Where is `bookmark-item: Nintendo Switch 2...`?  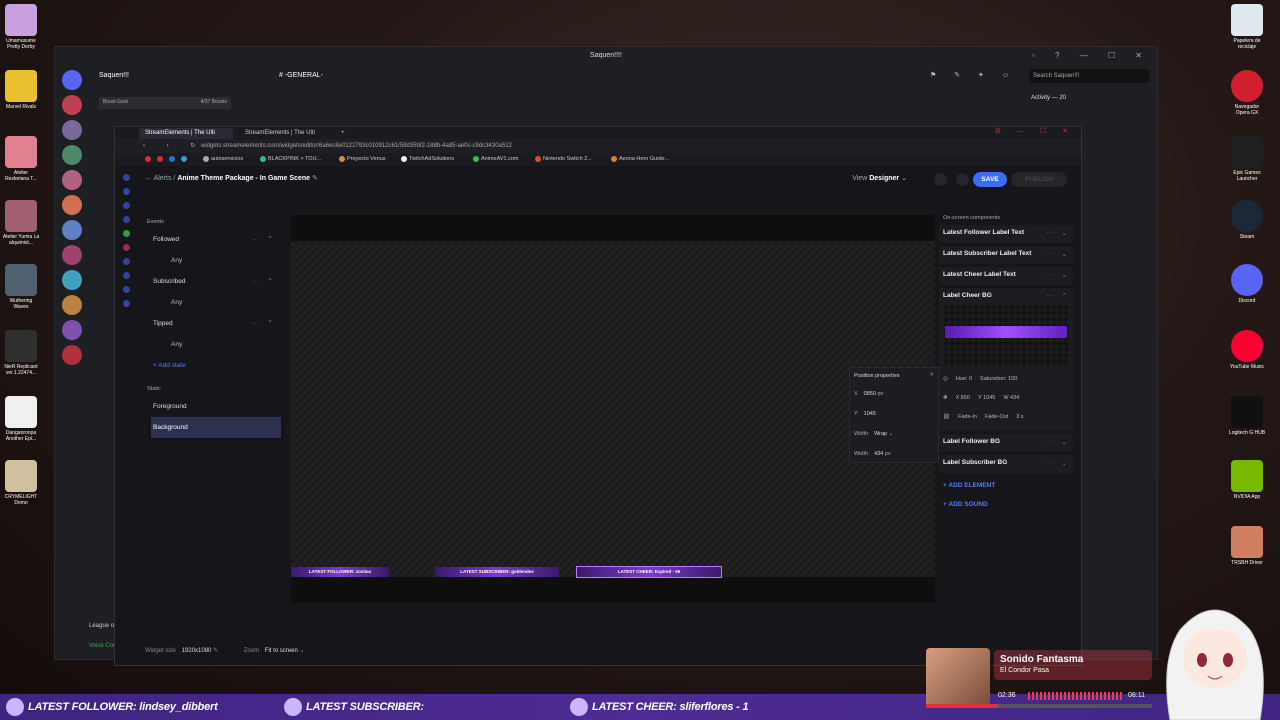 bookmark-item: Nintendo Switch 2... is located at coordinates (563, 159).